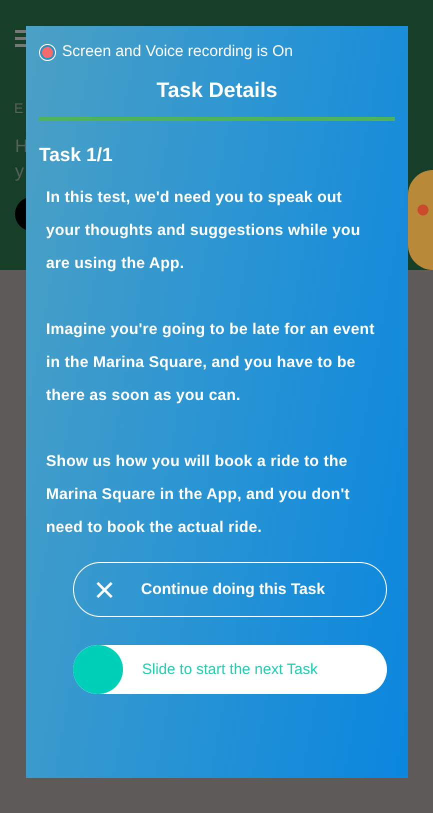  Describe the element at coordinates (216, 91) in the screenshot. I see `dialog-title: Task Details` at that location.